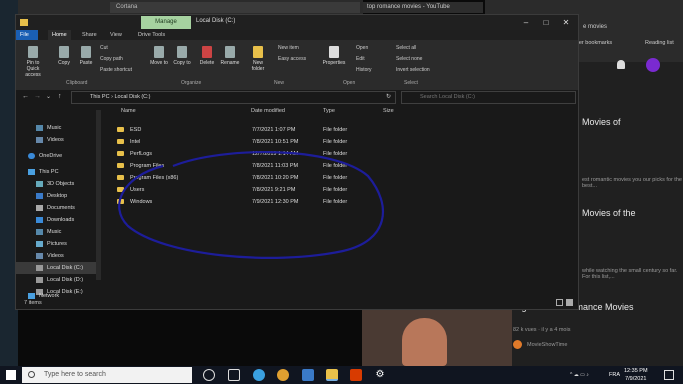 This screenshot has width=683, height=384. Describe the element at coordinates (234, 375) in the screenshot. I see `task-view-icon` at that location.